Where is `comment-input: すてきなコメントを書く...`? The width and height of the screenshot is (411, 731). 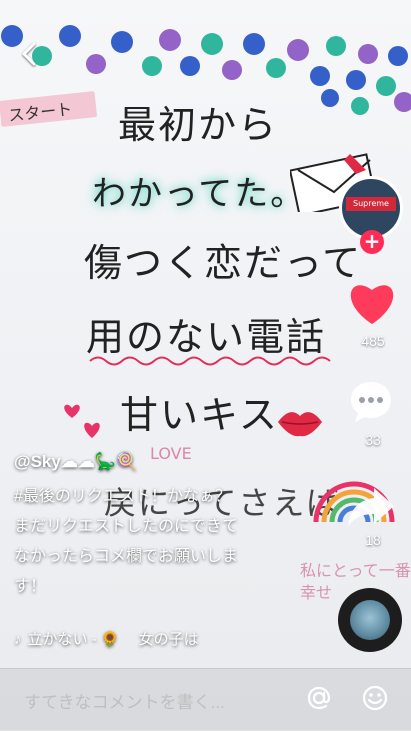 comment-input: すてきなコメントを書く... is located at coordinates (154, 700).